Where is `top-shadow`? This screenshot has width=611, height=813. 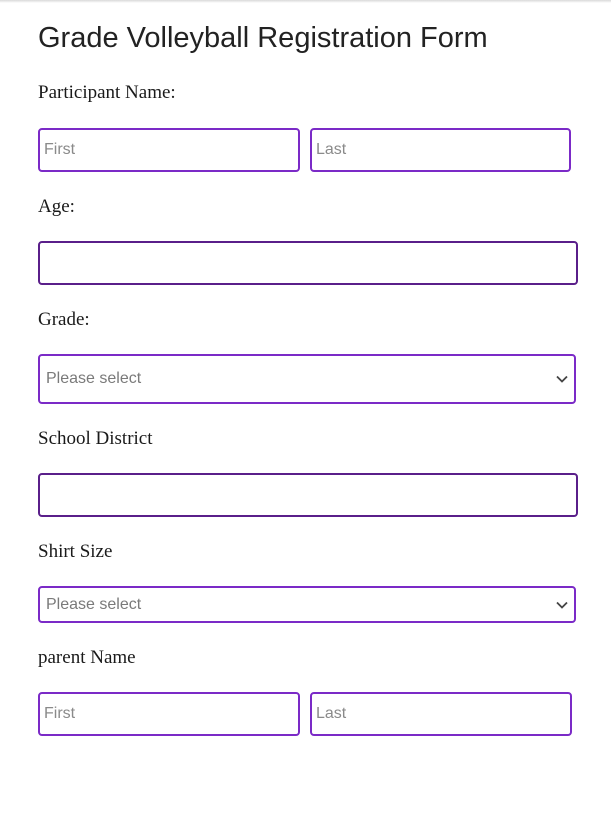 top-shadow is located at coordinates (305, 1).